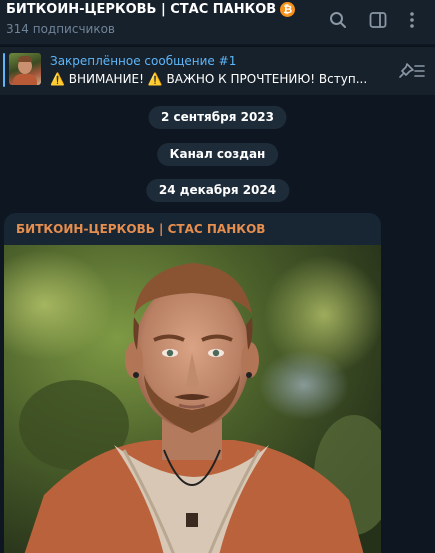  Describe the element at coordinates (217, 117) in the screenshot. I see `date-separator: 2 сентября 2023` at that location.